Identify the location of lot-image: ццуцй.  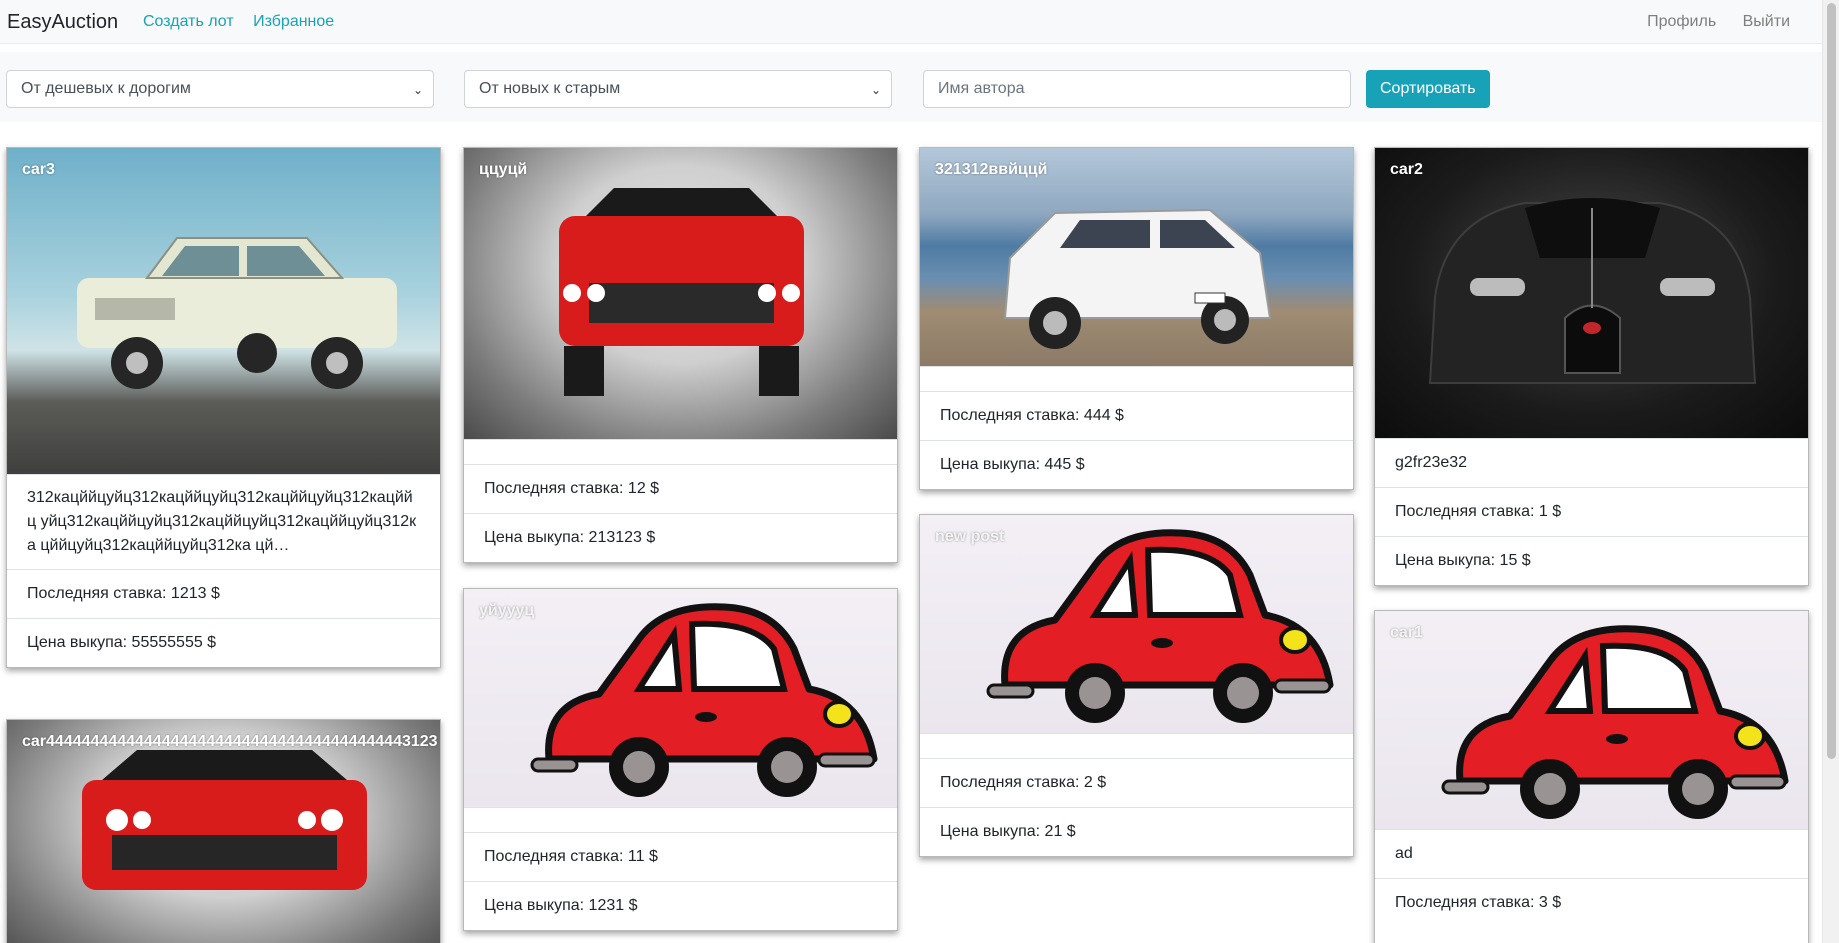
(680, 293).